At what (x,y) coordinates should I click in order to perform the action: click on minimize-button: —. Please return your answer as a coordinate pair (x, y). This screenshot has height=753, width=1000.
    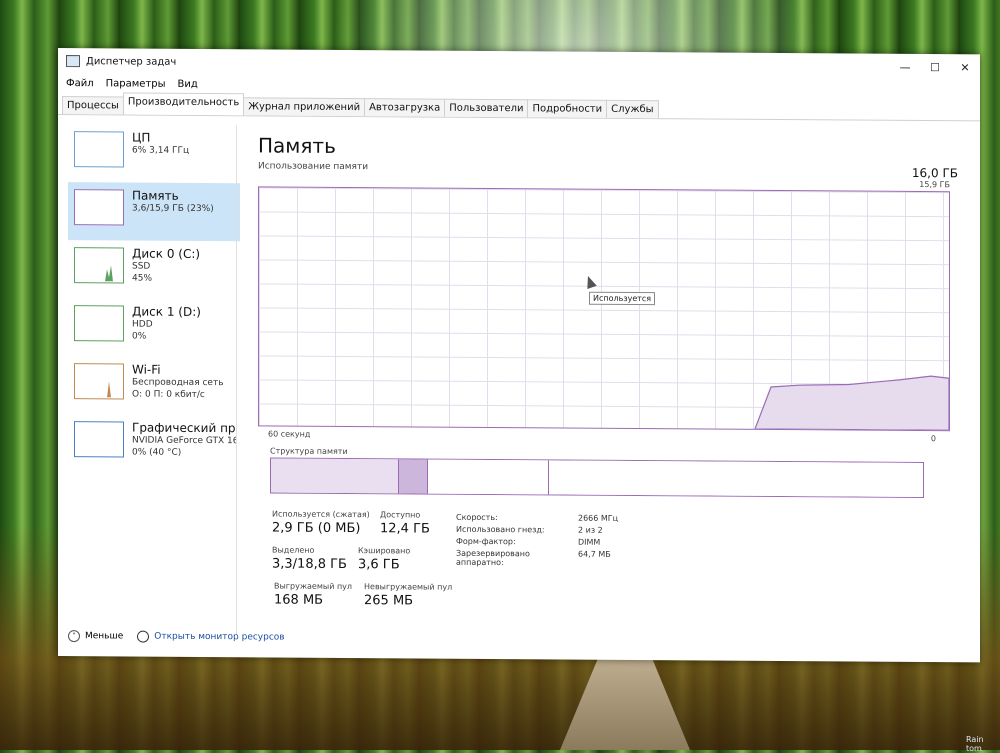
    Looking at the image, I should click on (905, 66).